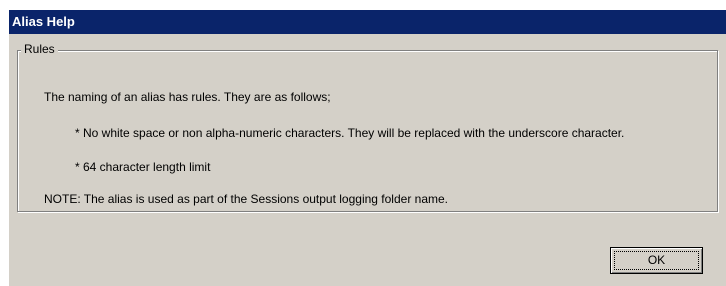 This screenshot has width=726, height=286. I want to click on dialog-title-bar: Alias Help, so click(367, 22).